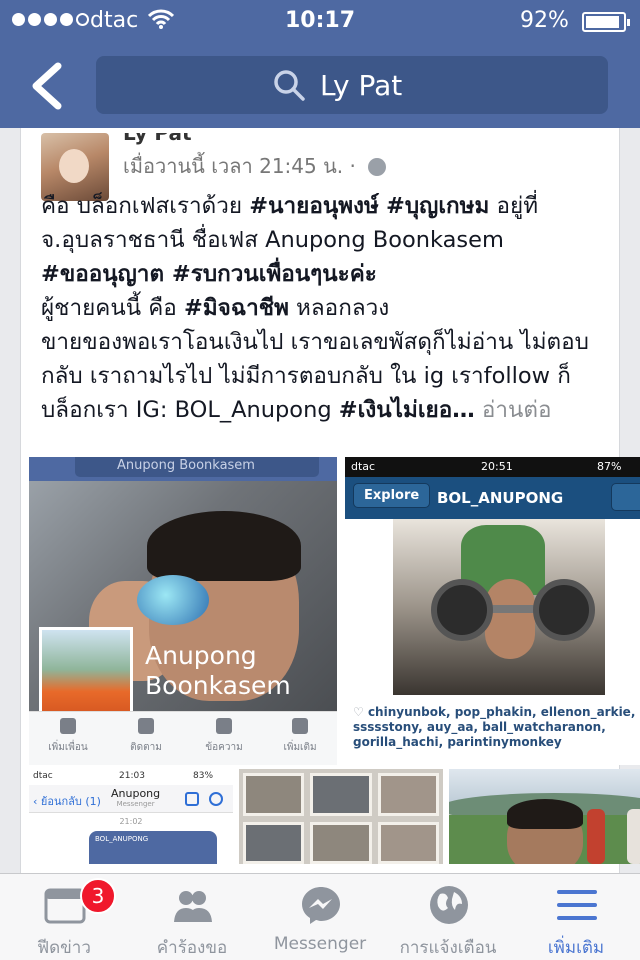 The width and height of the screenshot is (640, 960). Describe the element at coordinates (625, 497) in the screenshot. I see `share-icon` at that location.